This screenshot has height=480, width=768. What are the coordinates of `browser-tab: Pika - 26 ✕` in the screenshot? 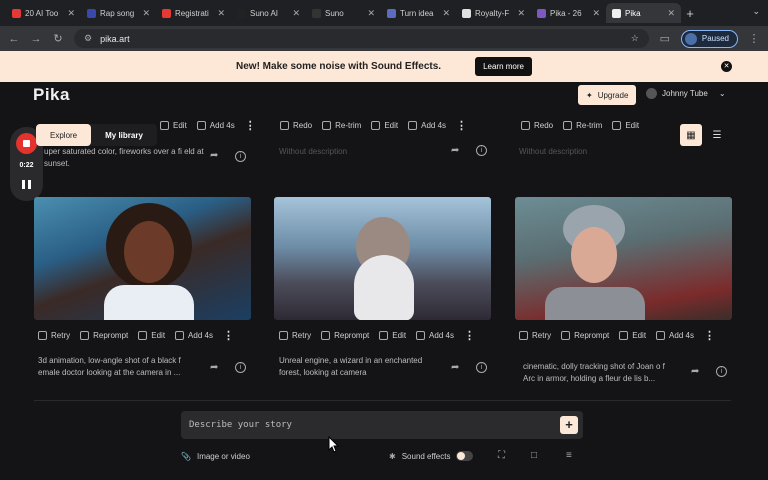 It's located at (568, 13).